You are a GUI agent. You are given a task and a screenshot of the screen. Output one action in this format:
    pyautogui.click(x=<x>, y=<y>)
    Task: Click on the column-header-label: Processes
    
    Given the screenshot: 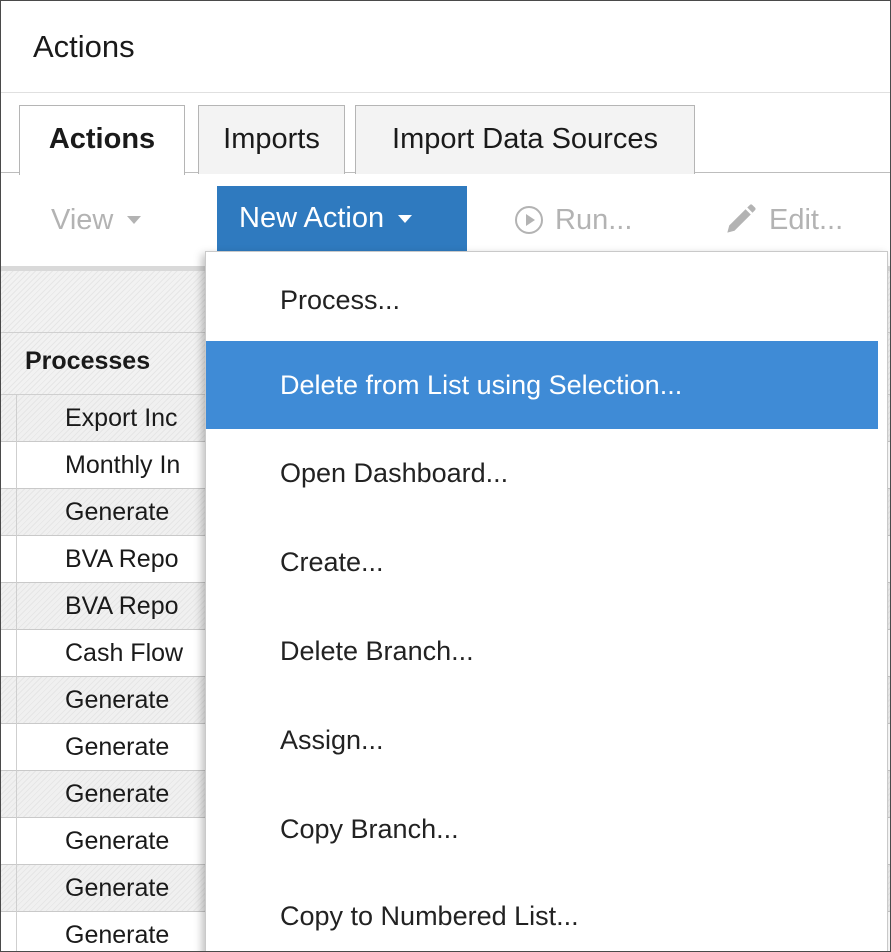 What is the action you would take?
    pyautogui.click(x=88, y=361)
    